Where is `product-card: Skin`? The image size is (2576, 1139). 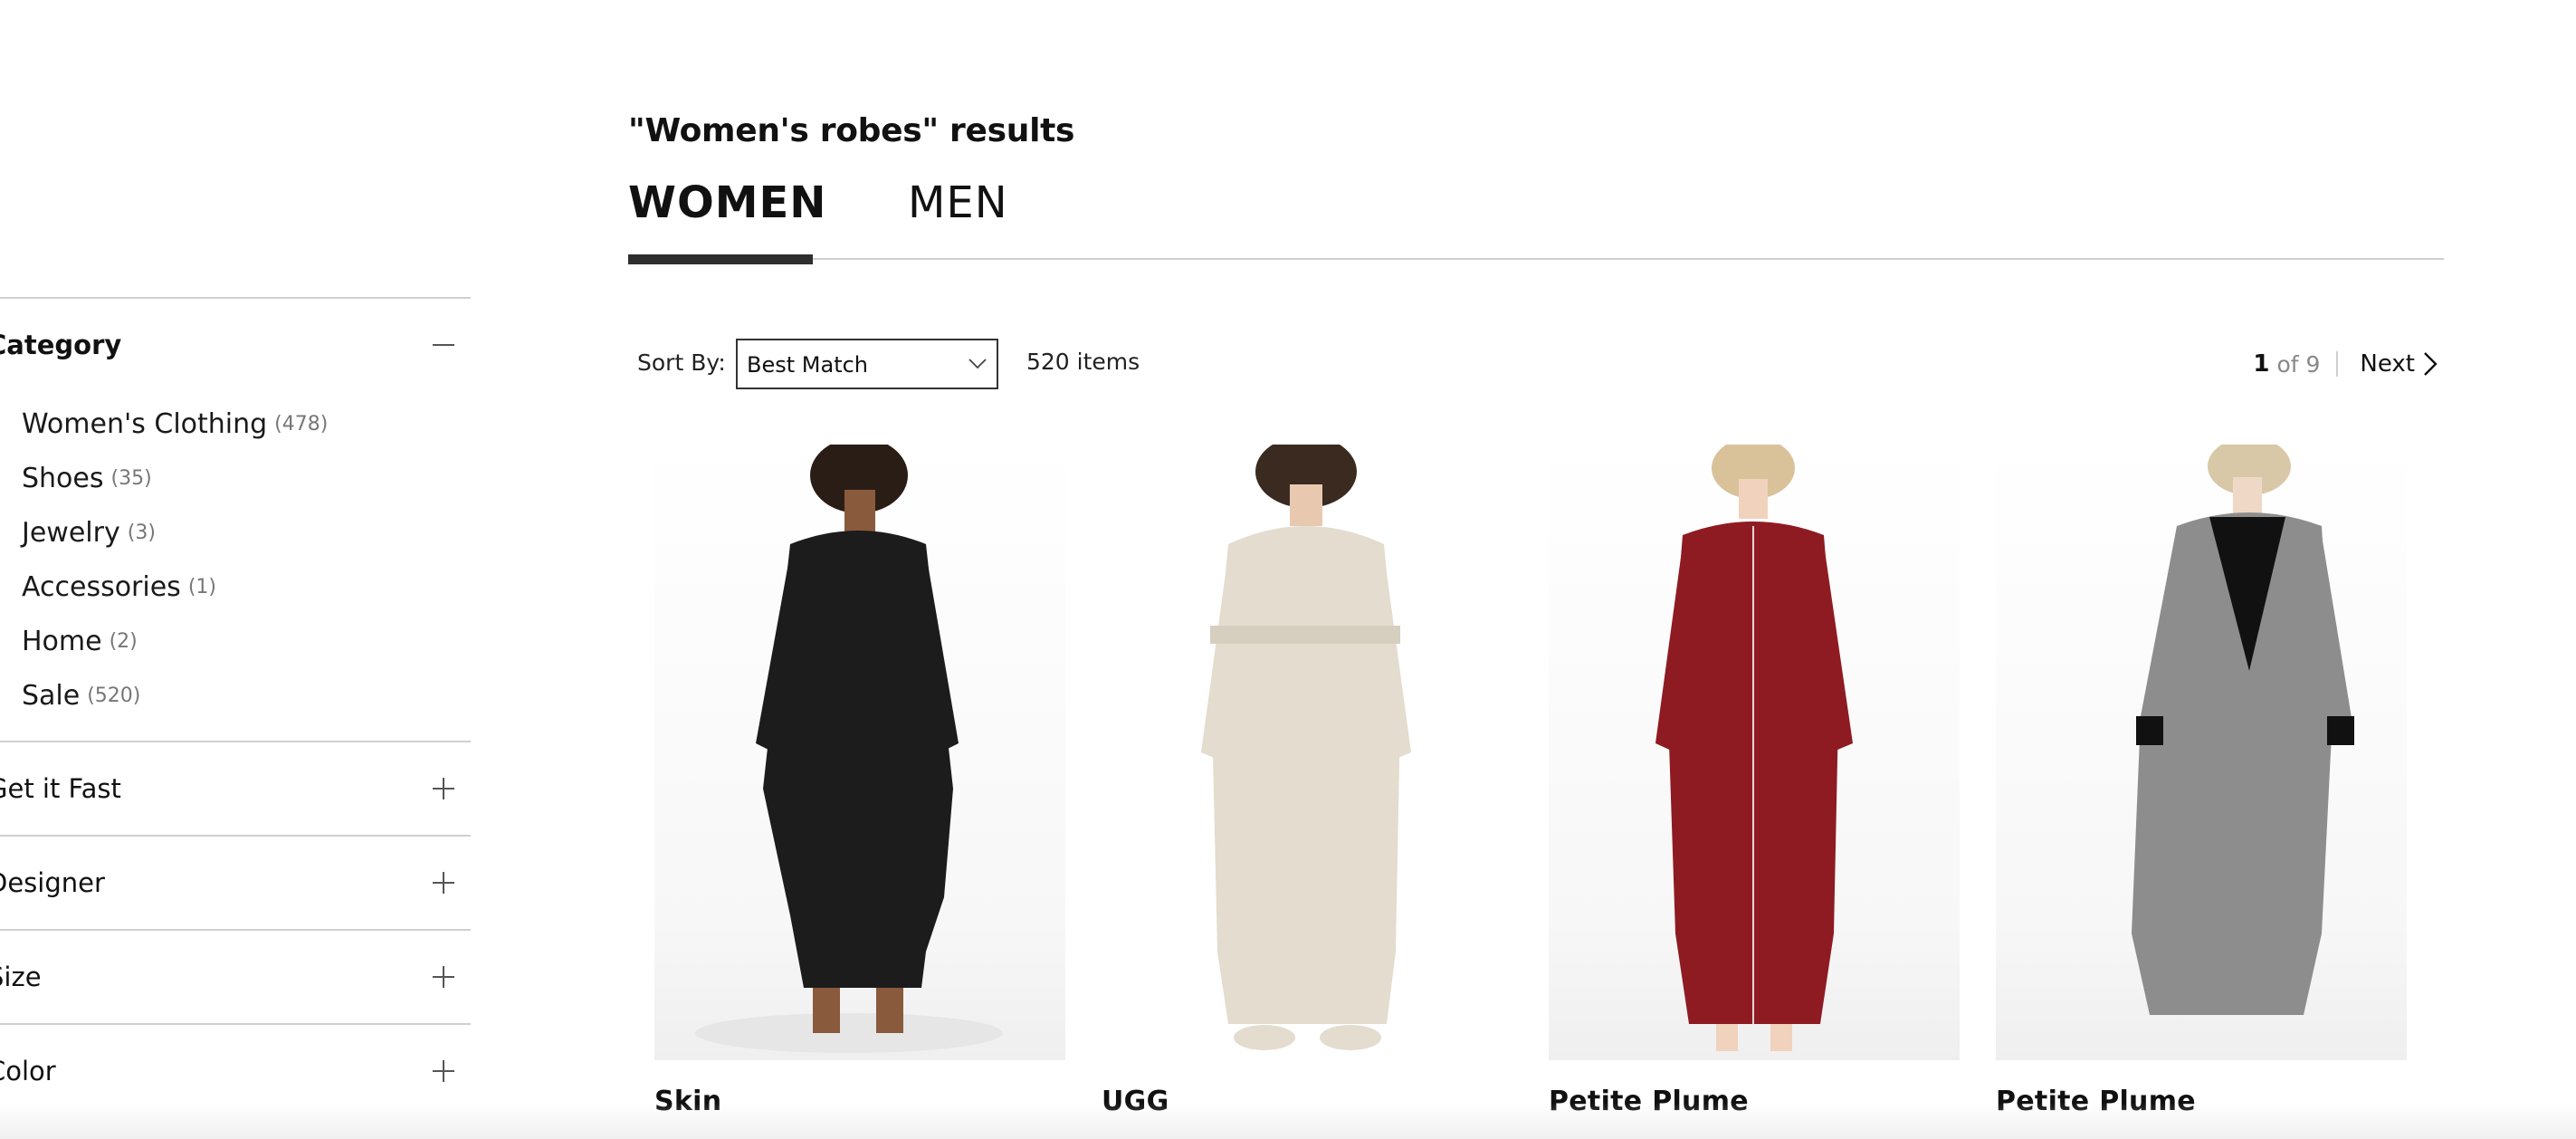 product-card: Skin is located at coordinates (859, 781).